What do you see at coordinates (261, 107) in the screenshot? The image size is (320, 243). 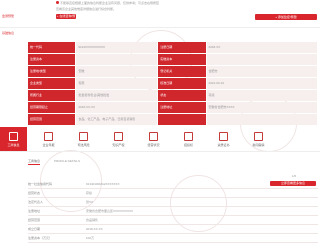 I see `info-value: 安徽省合肥市XXXX` at bounding box center [261, 107].